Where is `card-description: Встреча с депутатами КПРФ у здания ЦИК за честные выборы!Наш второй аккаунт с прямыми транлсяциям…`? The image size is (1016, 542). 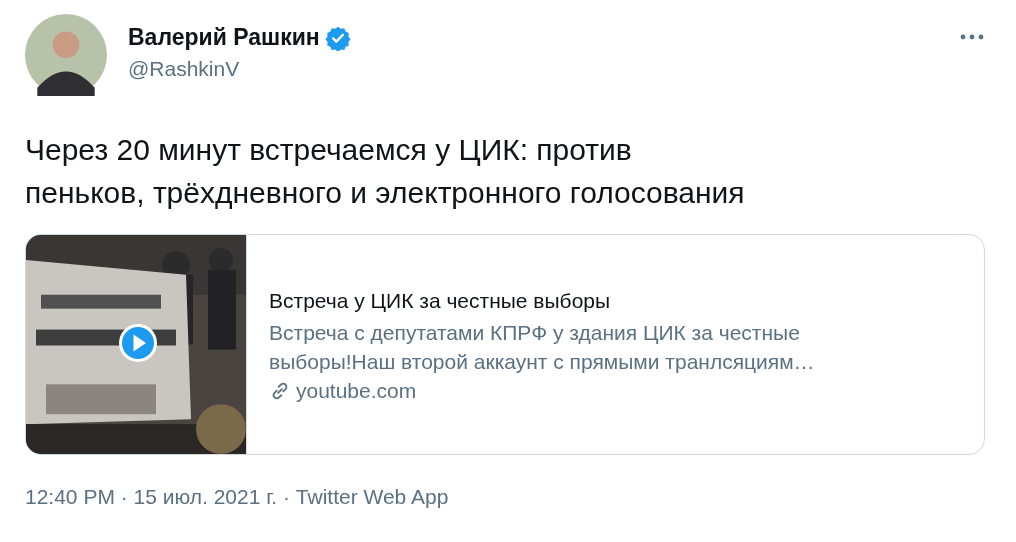
card-description: Встреча с депутатами КПРФ у здания ЦИК за честные выборы!Наш второй аккаунт с прямыми транлсяциям… is located at coordinates (542, 347).